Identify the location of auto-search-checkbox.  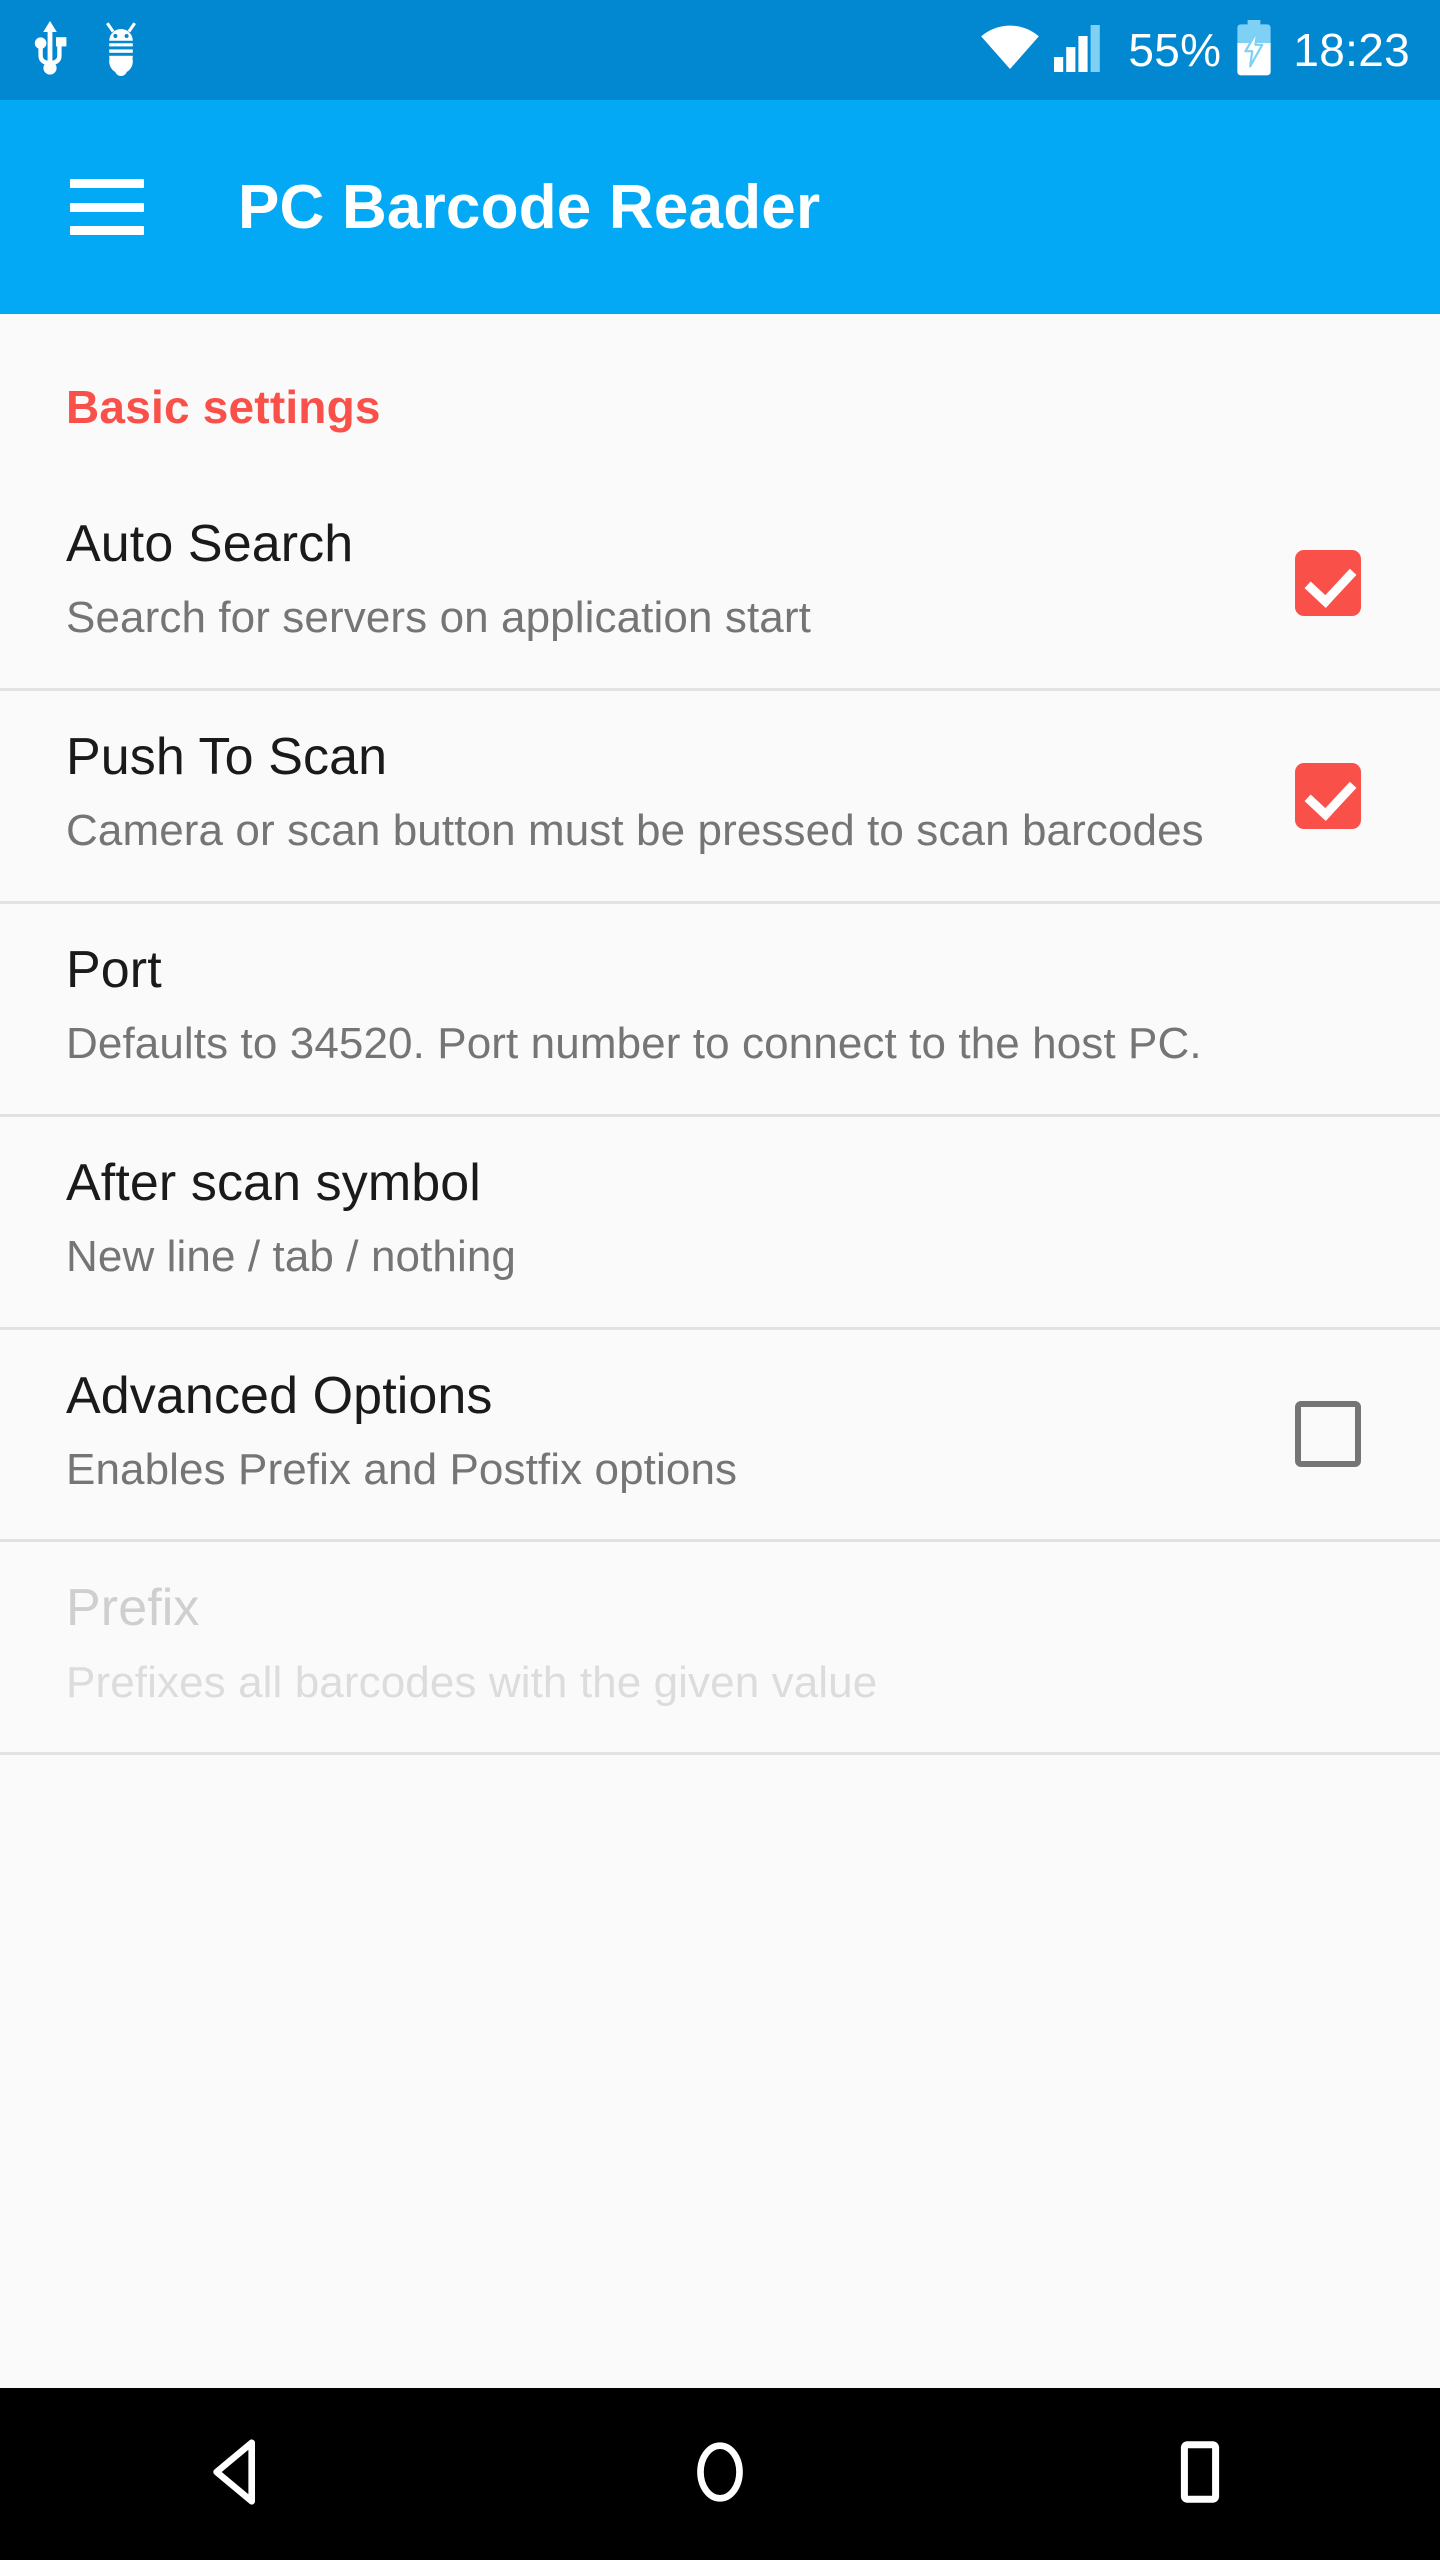
(1328, 582).